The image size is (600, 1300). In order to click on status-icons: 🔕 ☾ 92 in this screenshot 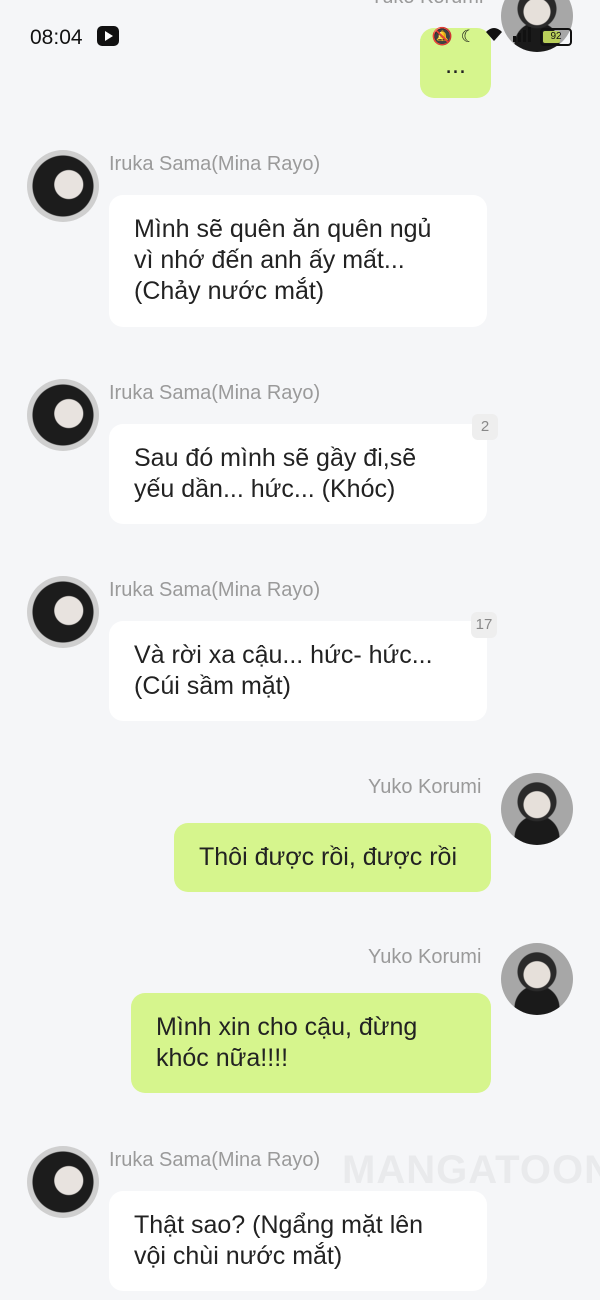, I will do `click(502, 36)`.